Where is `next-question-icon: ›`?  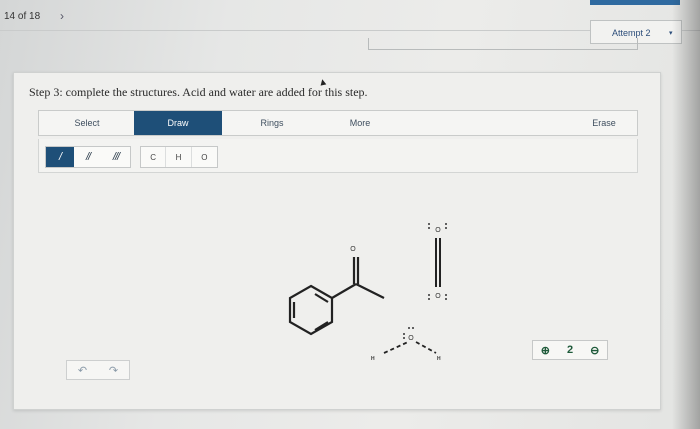
next-question-icon: › is located at coordinates (62, 16).